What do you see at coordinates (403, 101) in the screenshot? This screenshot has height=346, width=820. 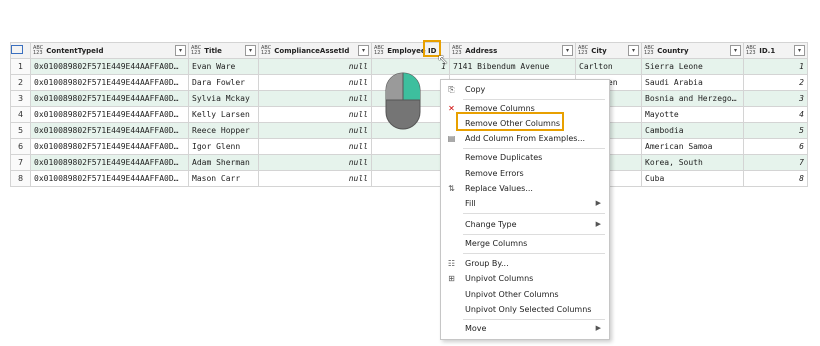 I see `mouse-illustration-icon` at bounding box center [403, 101].